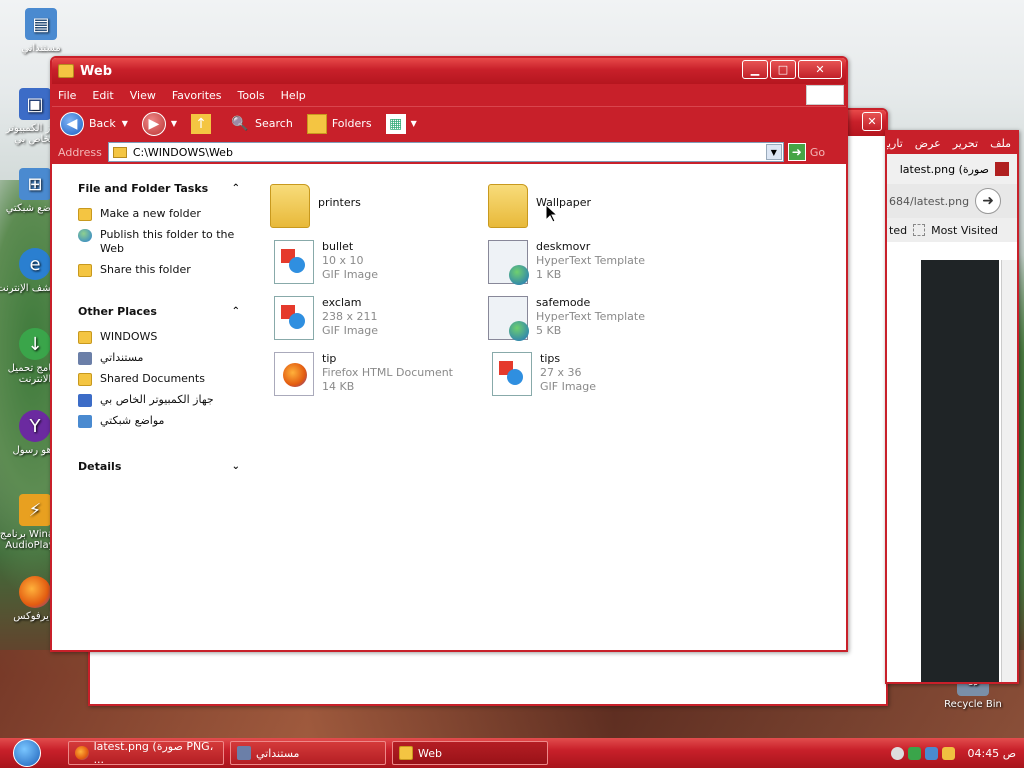  Describe the element at coordinates (952, 230) in the screenshot. I see `firefox-bookmarks-bar: ted Most Visited` at that location.